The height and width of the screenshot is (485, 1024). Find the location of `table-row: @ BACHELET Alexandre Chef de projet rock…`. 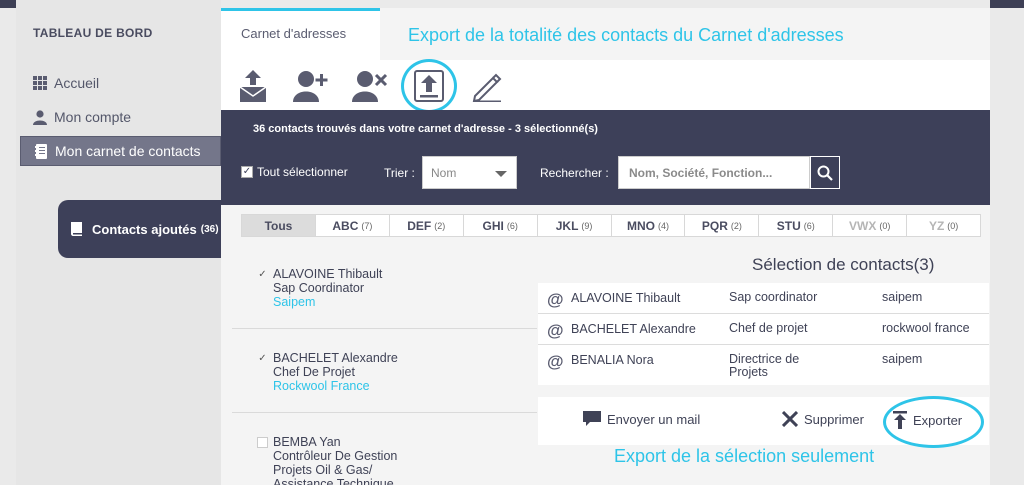

table-row: @ BACHELET Alexandre Chef de projet rock… is located at coordinates (763, 329).